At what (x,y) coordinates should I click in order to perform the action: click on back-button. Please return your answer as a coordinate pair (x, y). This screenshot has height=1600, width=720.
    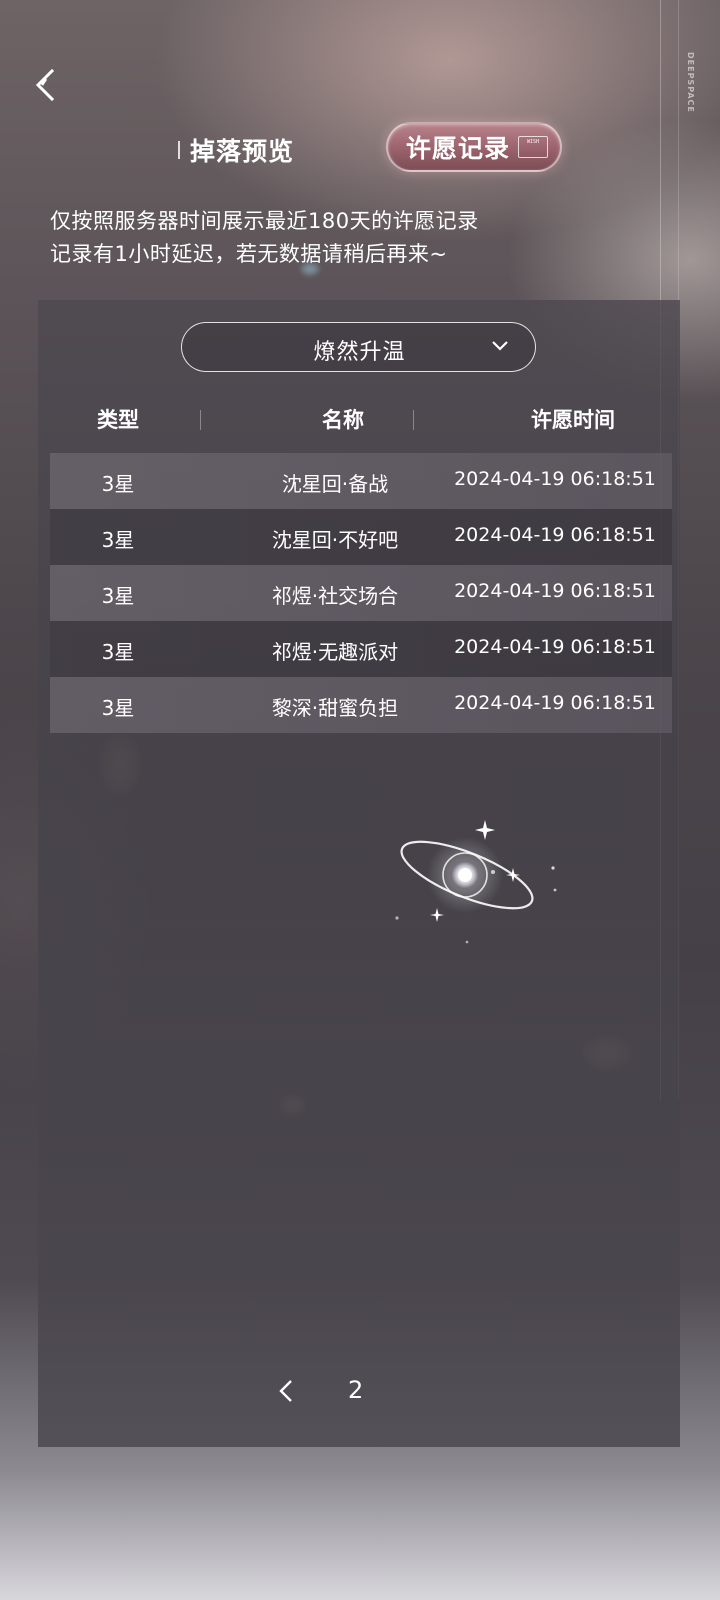
    Looking at the image, I should click on (48, 85).